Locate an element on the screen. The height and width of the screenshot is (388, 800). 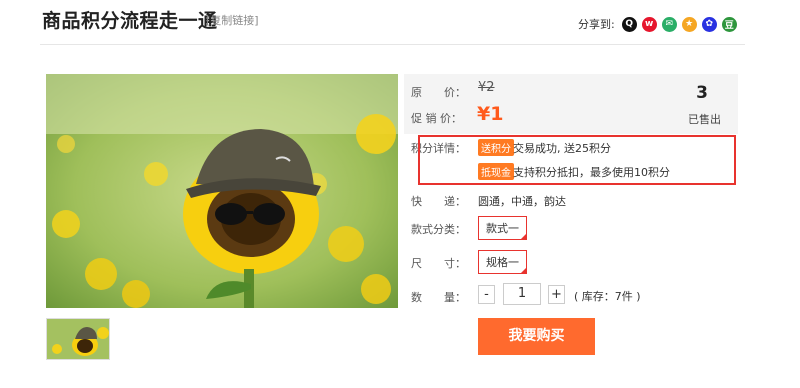
style-option-label: 款式一 is located at coordinates (502, 228).